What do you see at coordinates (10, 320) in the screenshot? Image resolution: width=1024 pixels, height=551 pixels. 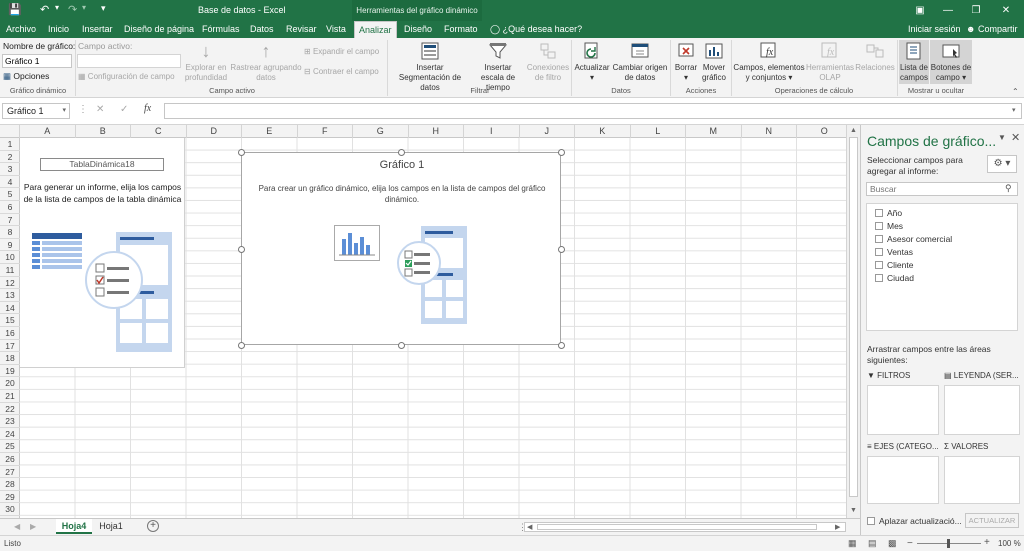 I see `row-header: 15` at bounding box center [10, 320].